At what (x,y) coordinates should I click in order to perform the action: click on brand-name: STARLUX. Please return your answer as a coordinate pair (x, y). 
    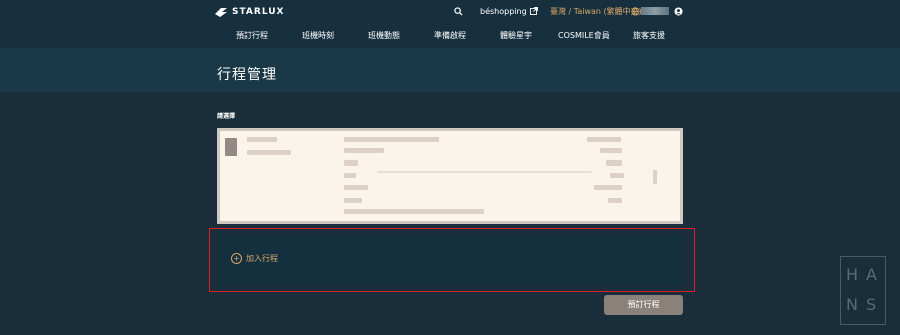
    Looking at the image, I should click on (258, 12).